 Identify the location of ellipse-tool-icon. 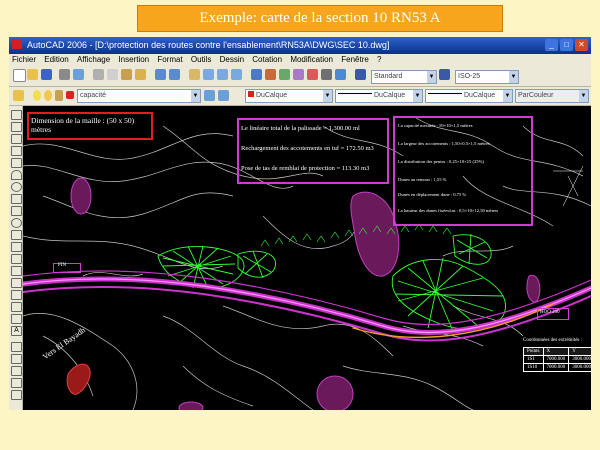
(16, 223).